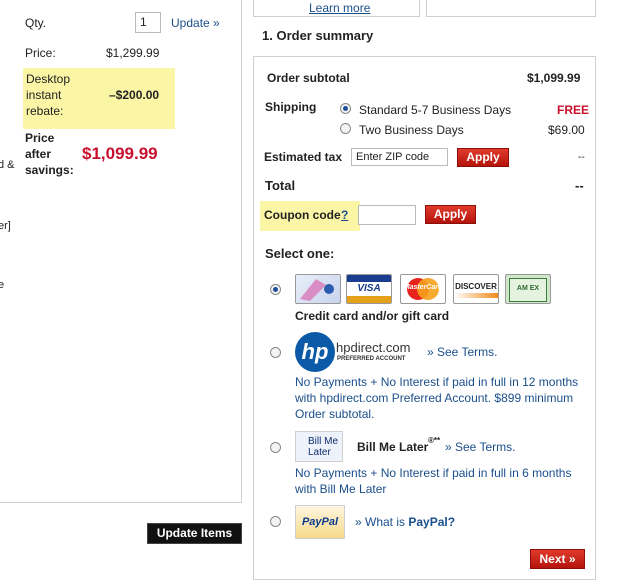 The image size is (639, 584). I want to click on zip-code-input: Enter ZIP code, so click(399, 157).